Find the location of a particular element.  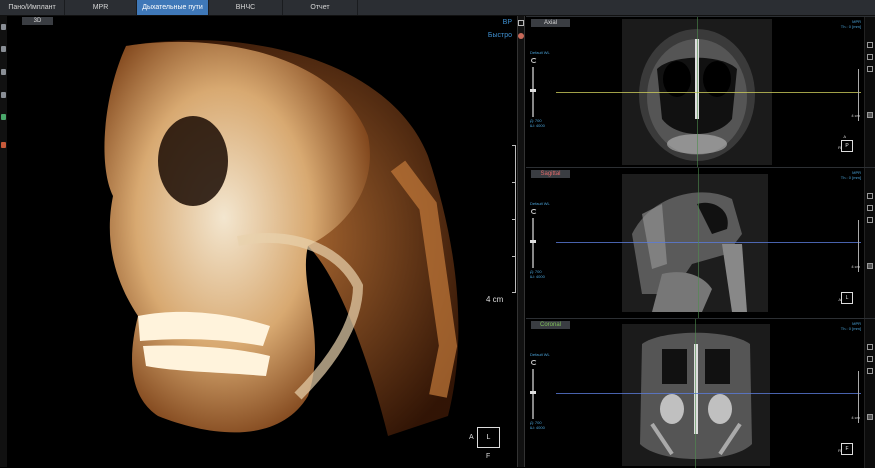

scale-bar-3d is located at coordinates (514, 219).